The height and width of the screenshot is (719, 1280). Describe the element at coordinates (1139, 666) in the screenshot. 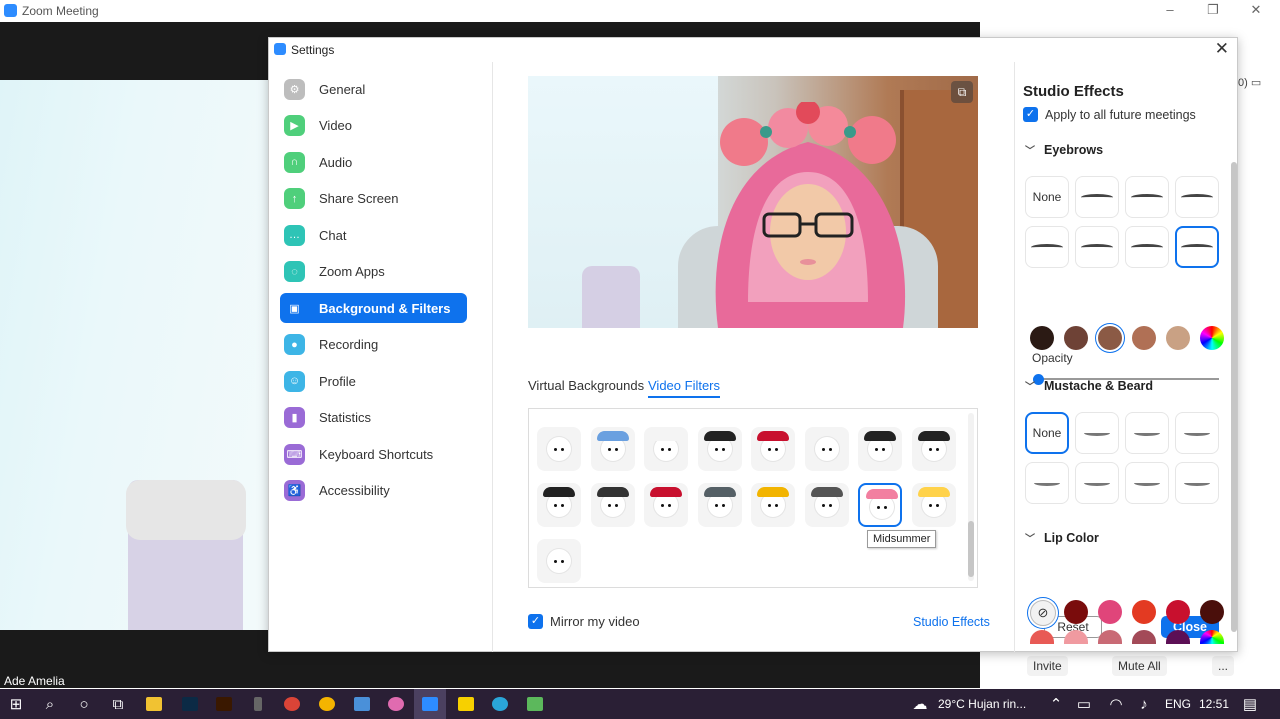

I see `mute-all-button: Mute All` at that location.